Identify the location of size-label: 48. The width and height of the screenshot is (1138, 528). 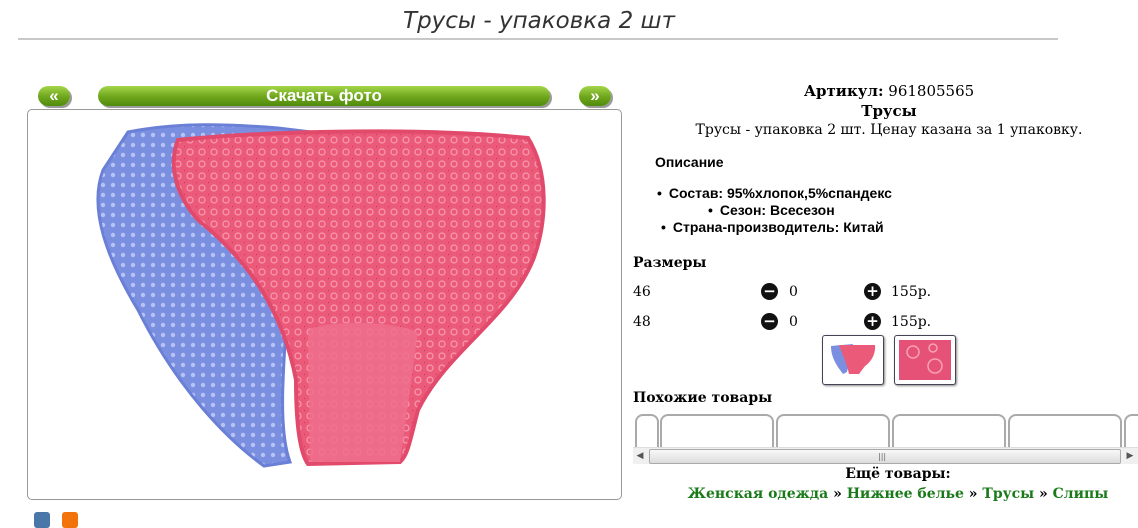
(642, 322).